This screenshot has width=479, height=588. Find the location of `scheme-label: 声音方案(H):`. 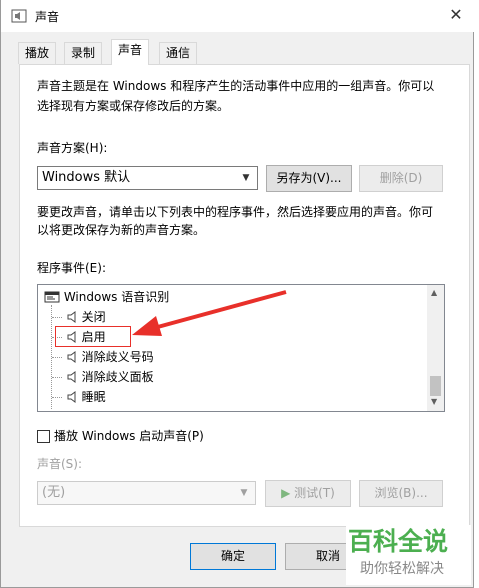

scheme-label: 声音方案(H): is located at coordinates (72, 148).